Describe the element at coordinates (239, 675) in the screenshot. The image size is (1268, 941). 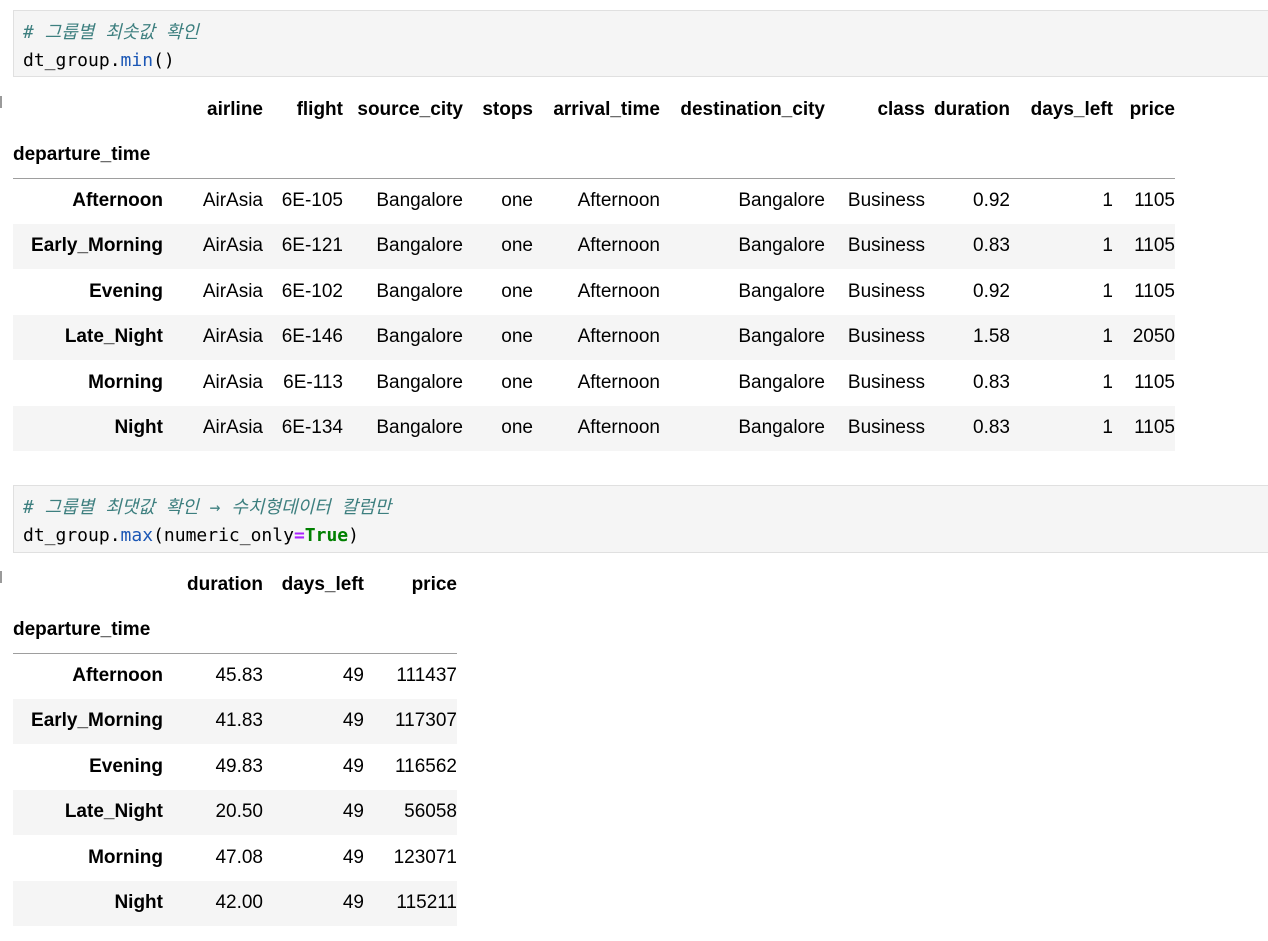
I see `table-cell: 45.83` at that location.